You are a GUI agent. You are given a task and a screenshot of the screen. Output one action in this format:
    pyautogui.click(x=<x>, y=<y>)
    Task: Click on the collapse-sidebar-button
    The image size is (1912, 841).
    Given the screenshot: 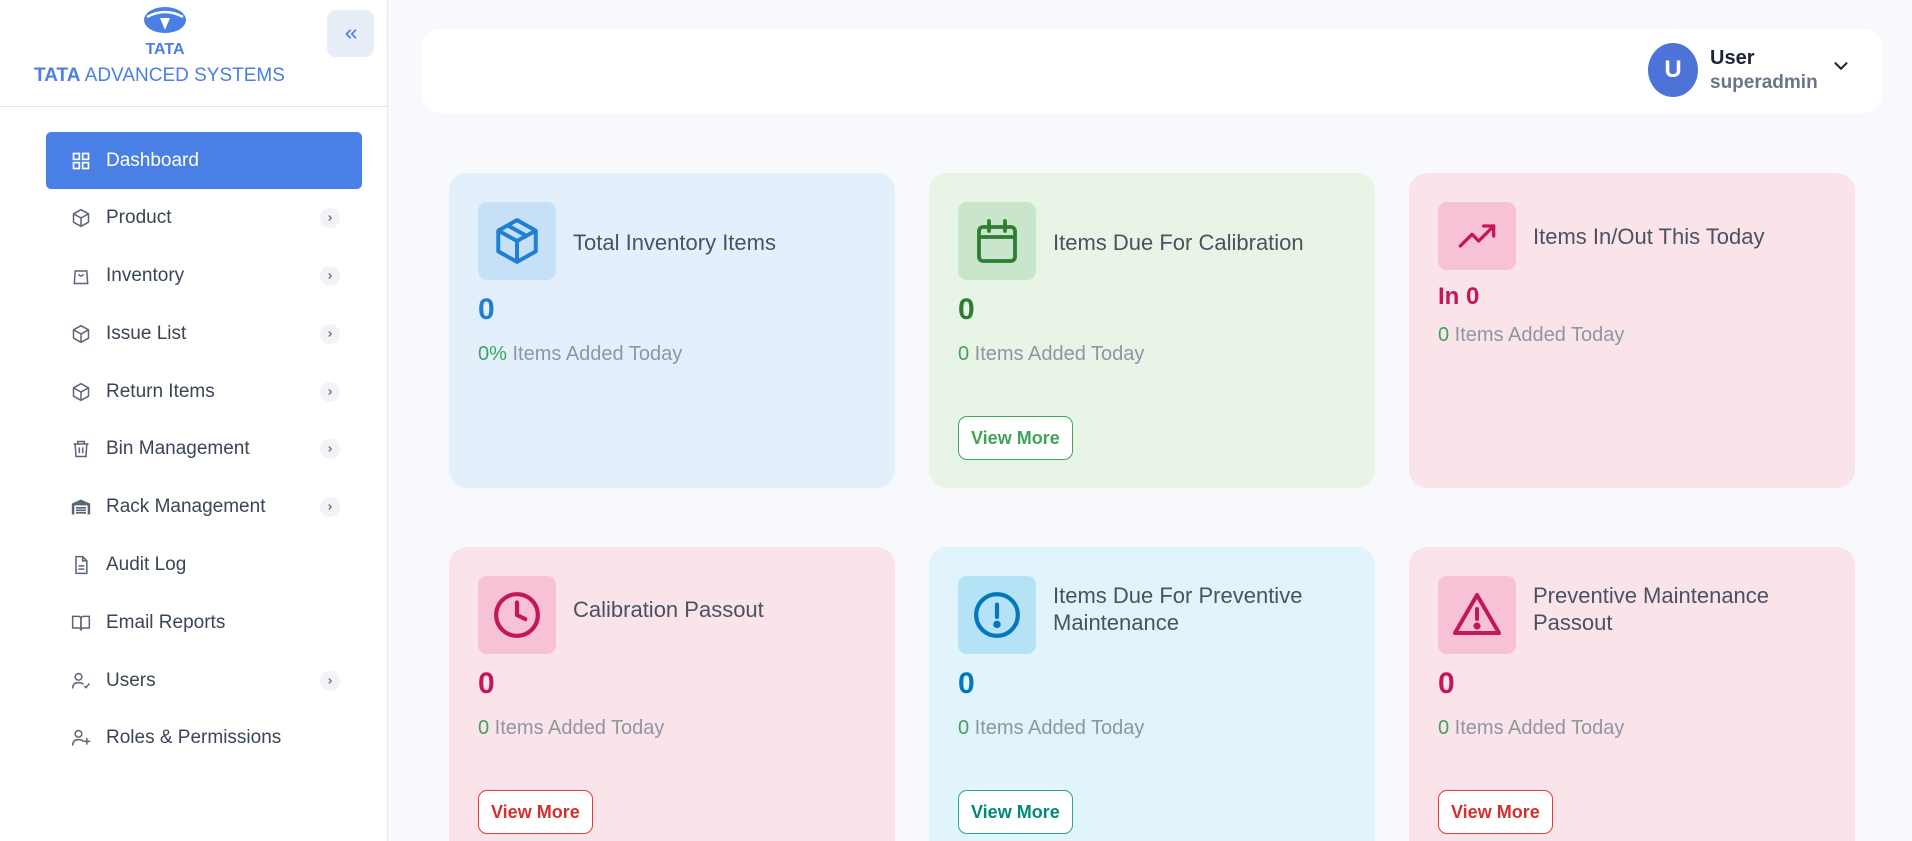 What is the action you would take?
    pyautogui.click(x=350, y=33)
    